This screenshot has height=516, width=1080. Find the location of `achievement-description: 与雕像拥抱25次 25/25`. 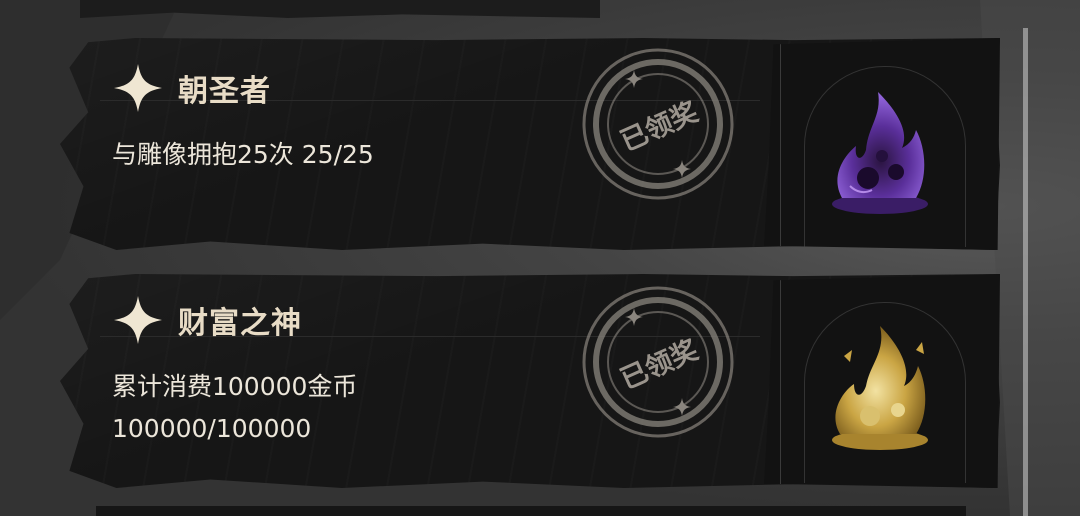

achievement-description: 与雕像拥抱25次 25/25 is located at coordinates (243, 155).